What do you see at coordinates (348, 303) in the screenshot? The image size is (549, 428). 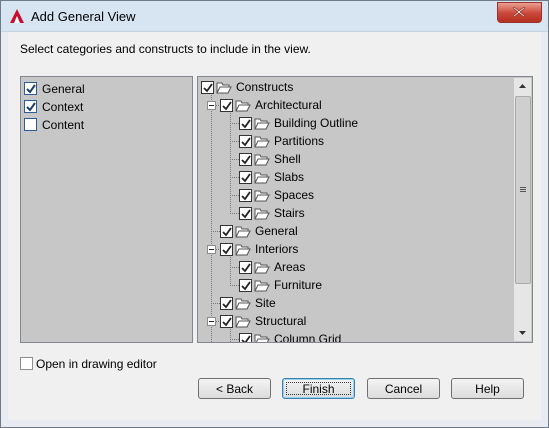 I see `tree-node-site: Site` at bounding box center [348, 303].